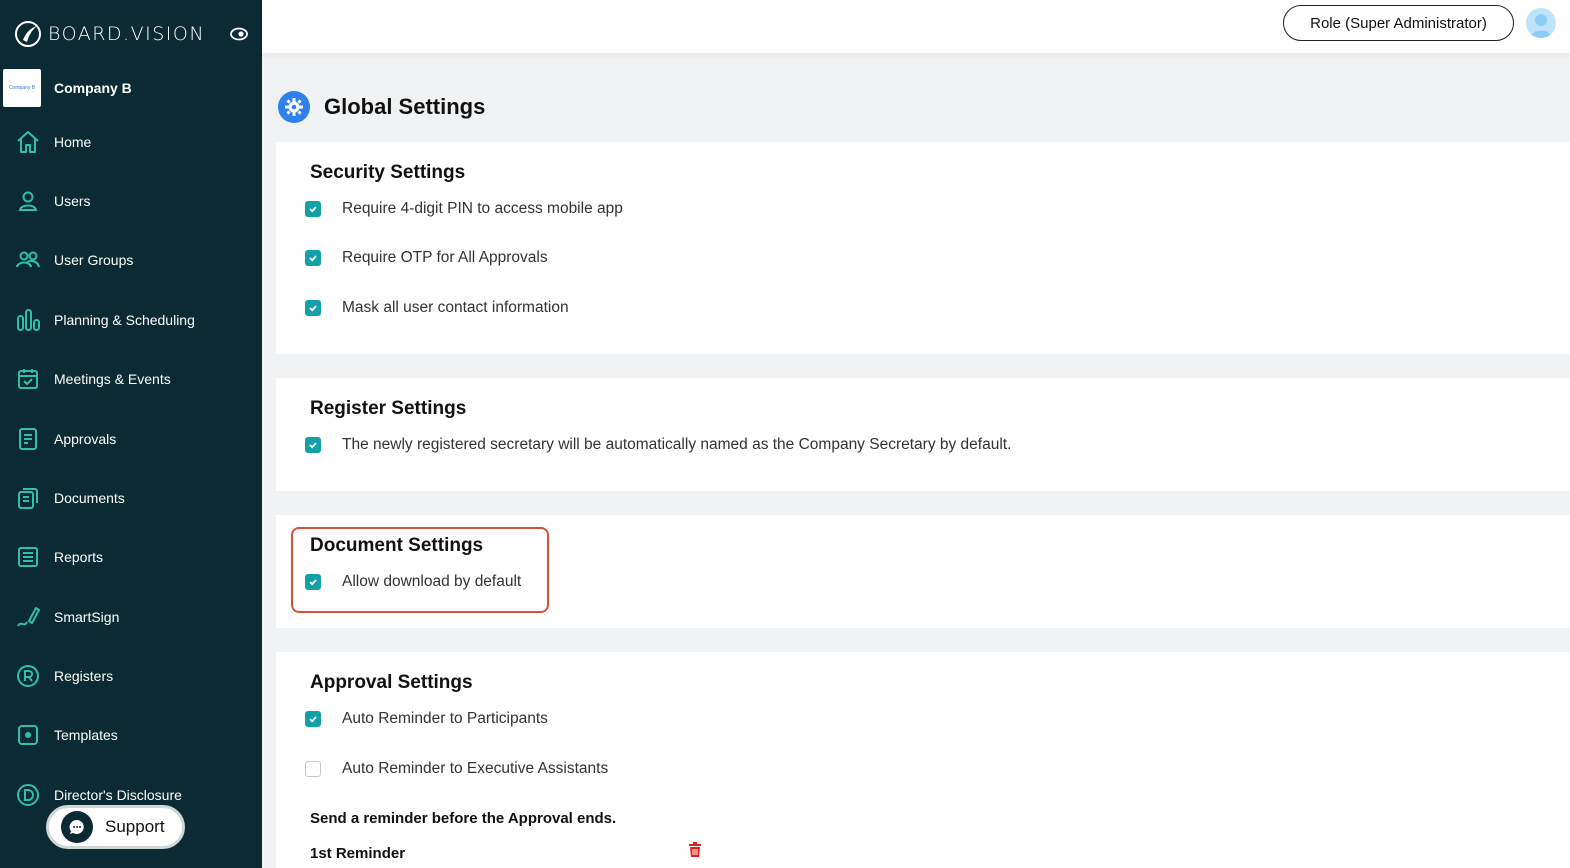  What do you see at coordinates (28, 142) in the screenshot?
I see `home-icon` at bounding box center [28, 142].